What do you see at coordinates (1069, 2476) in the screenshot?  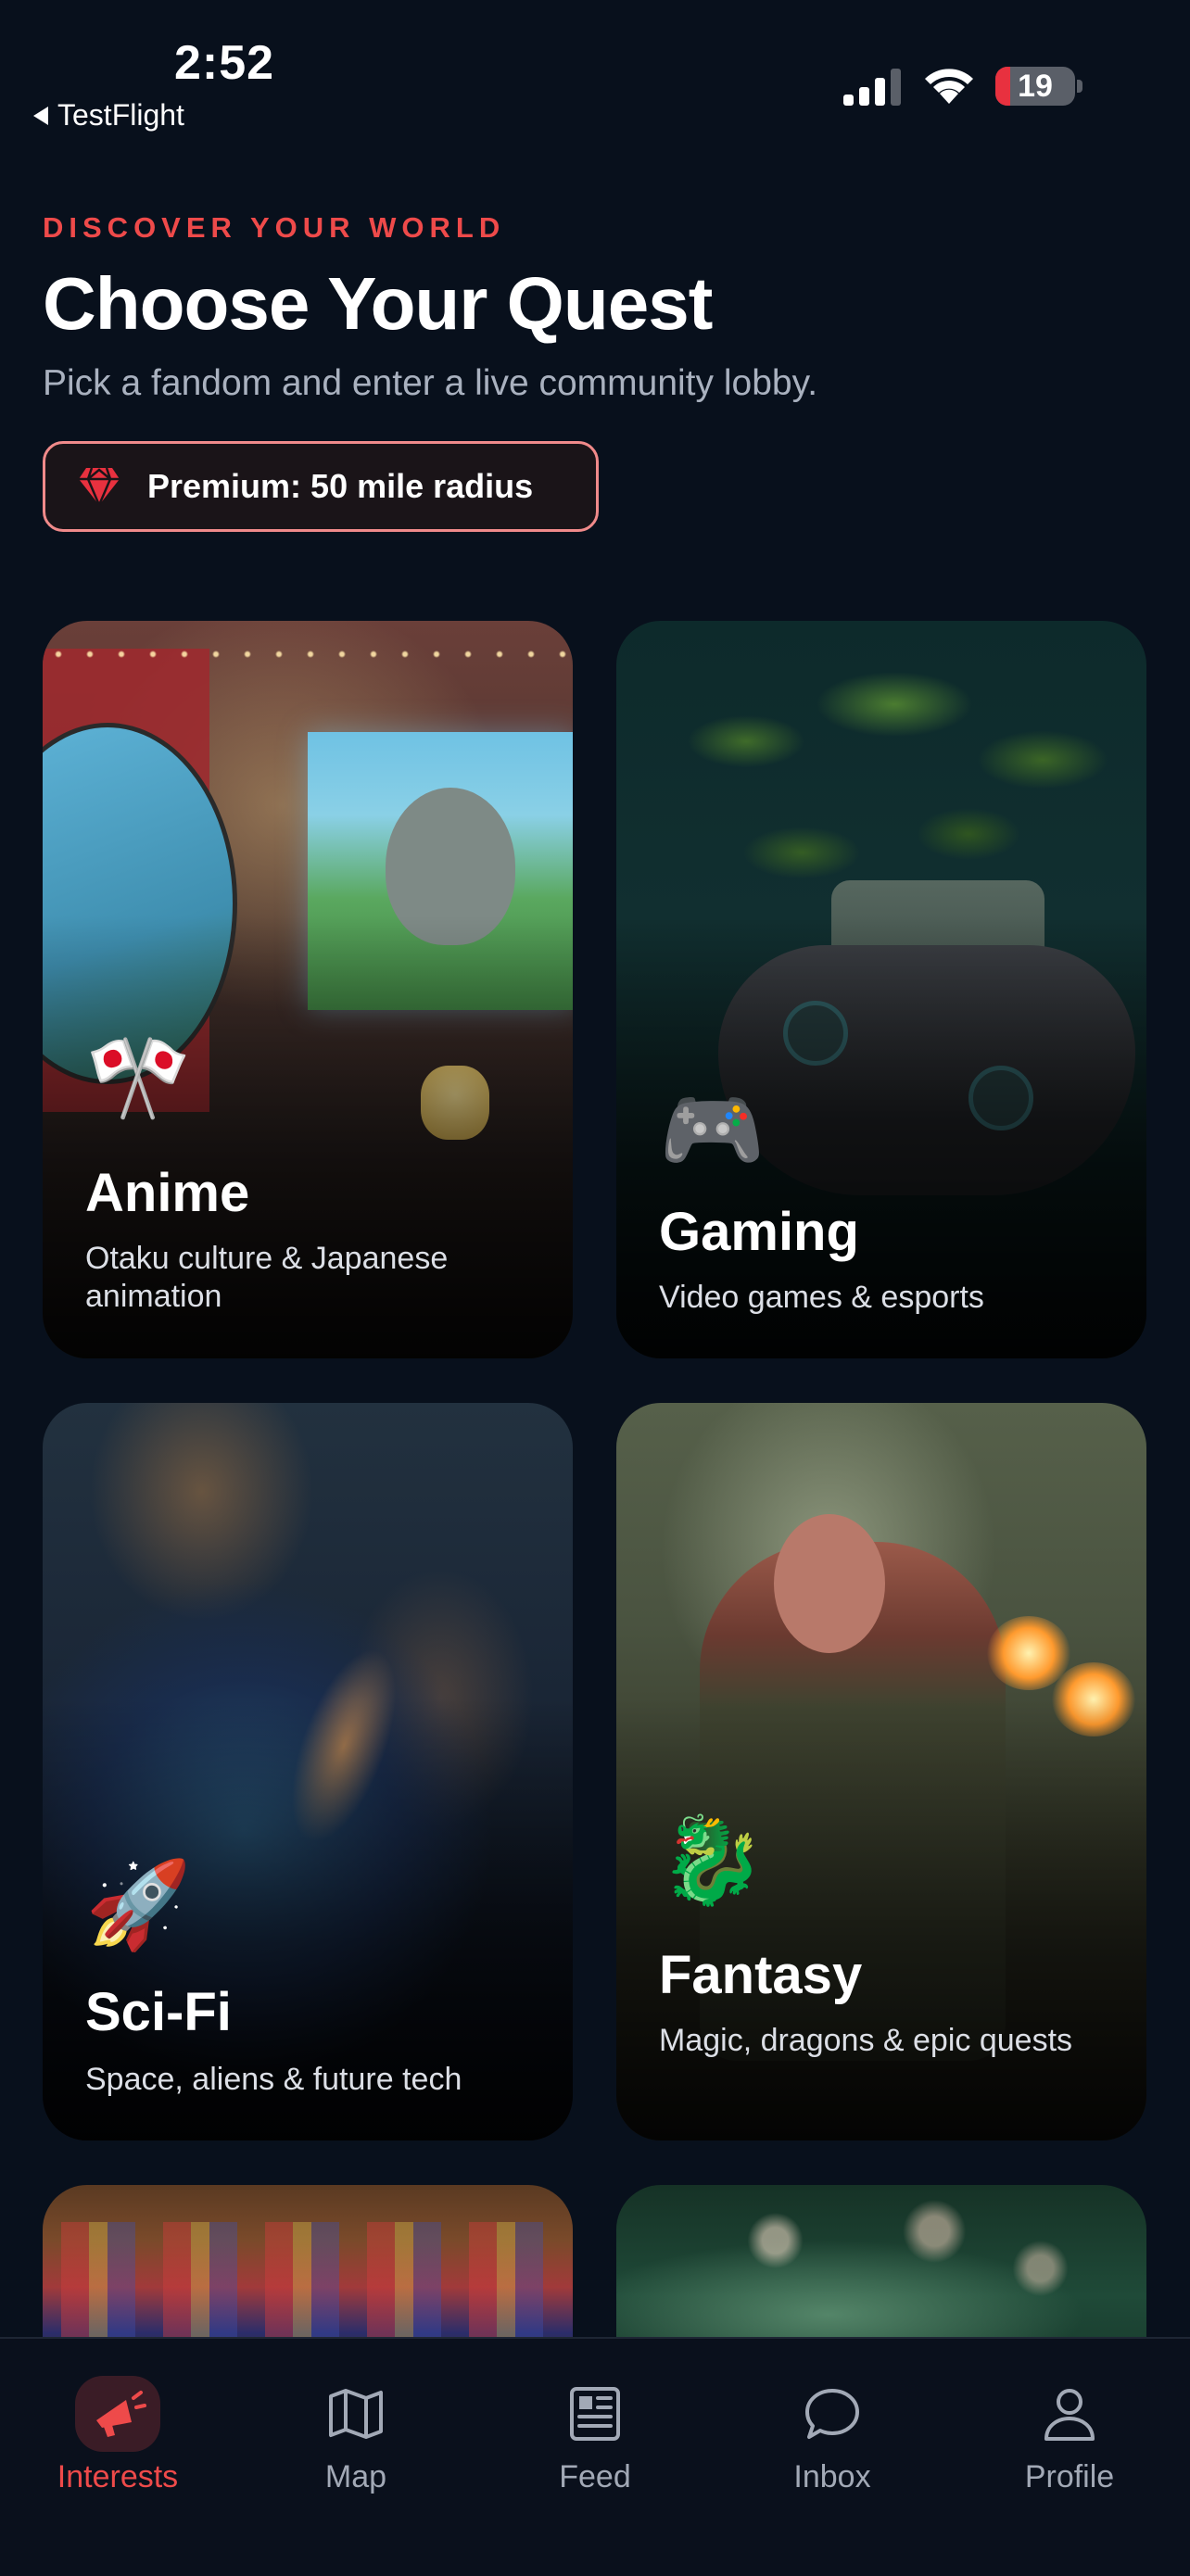 I see `tab-label: Profile` at bounding box center [1069, 2476].